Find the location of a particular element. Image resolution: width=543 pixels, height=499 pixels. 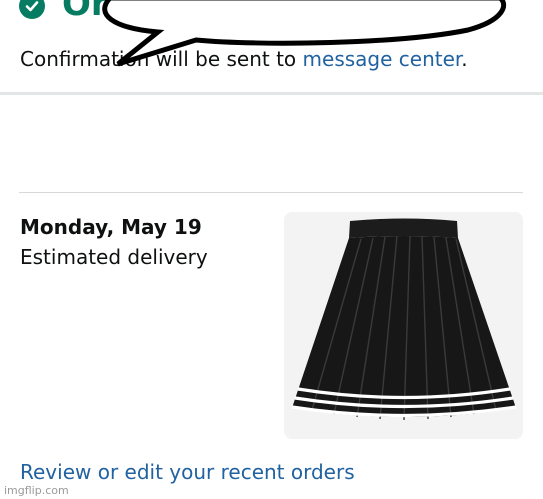

watermark: imgflip.com is located at coordinates (36, 490).